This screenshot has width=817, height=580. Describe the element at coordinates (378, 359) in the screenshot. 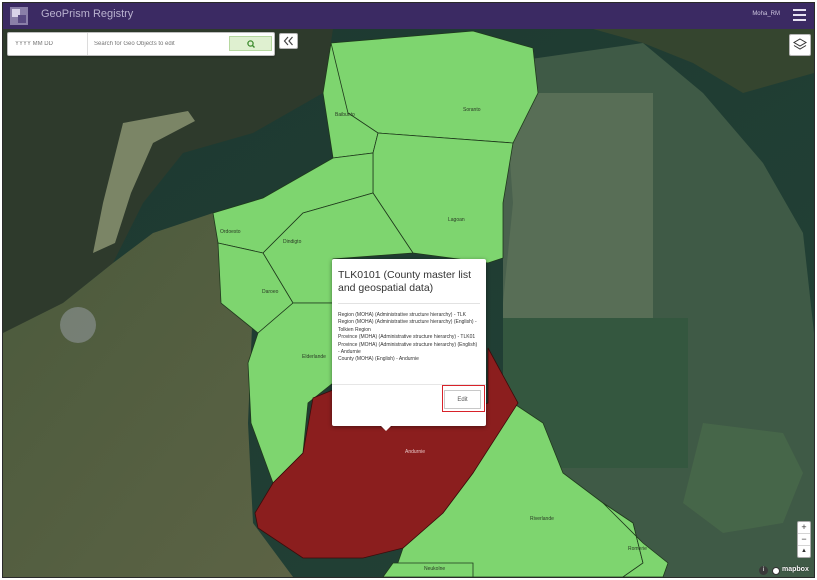

I see `popup-attribute-line: County (MOHA) (English) - Andurnie` at that location.